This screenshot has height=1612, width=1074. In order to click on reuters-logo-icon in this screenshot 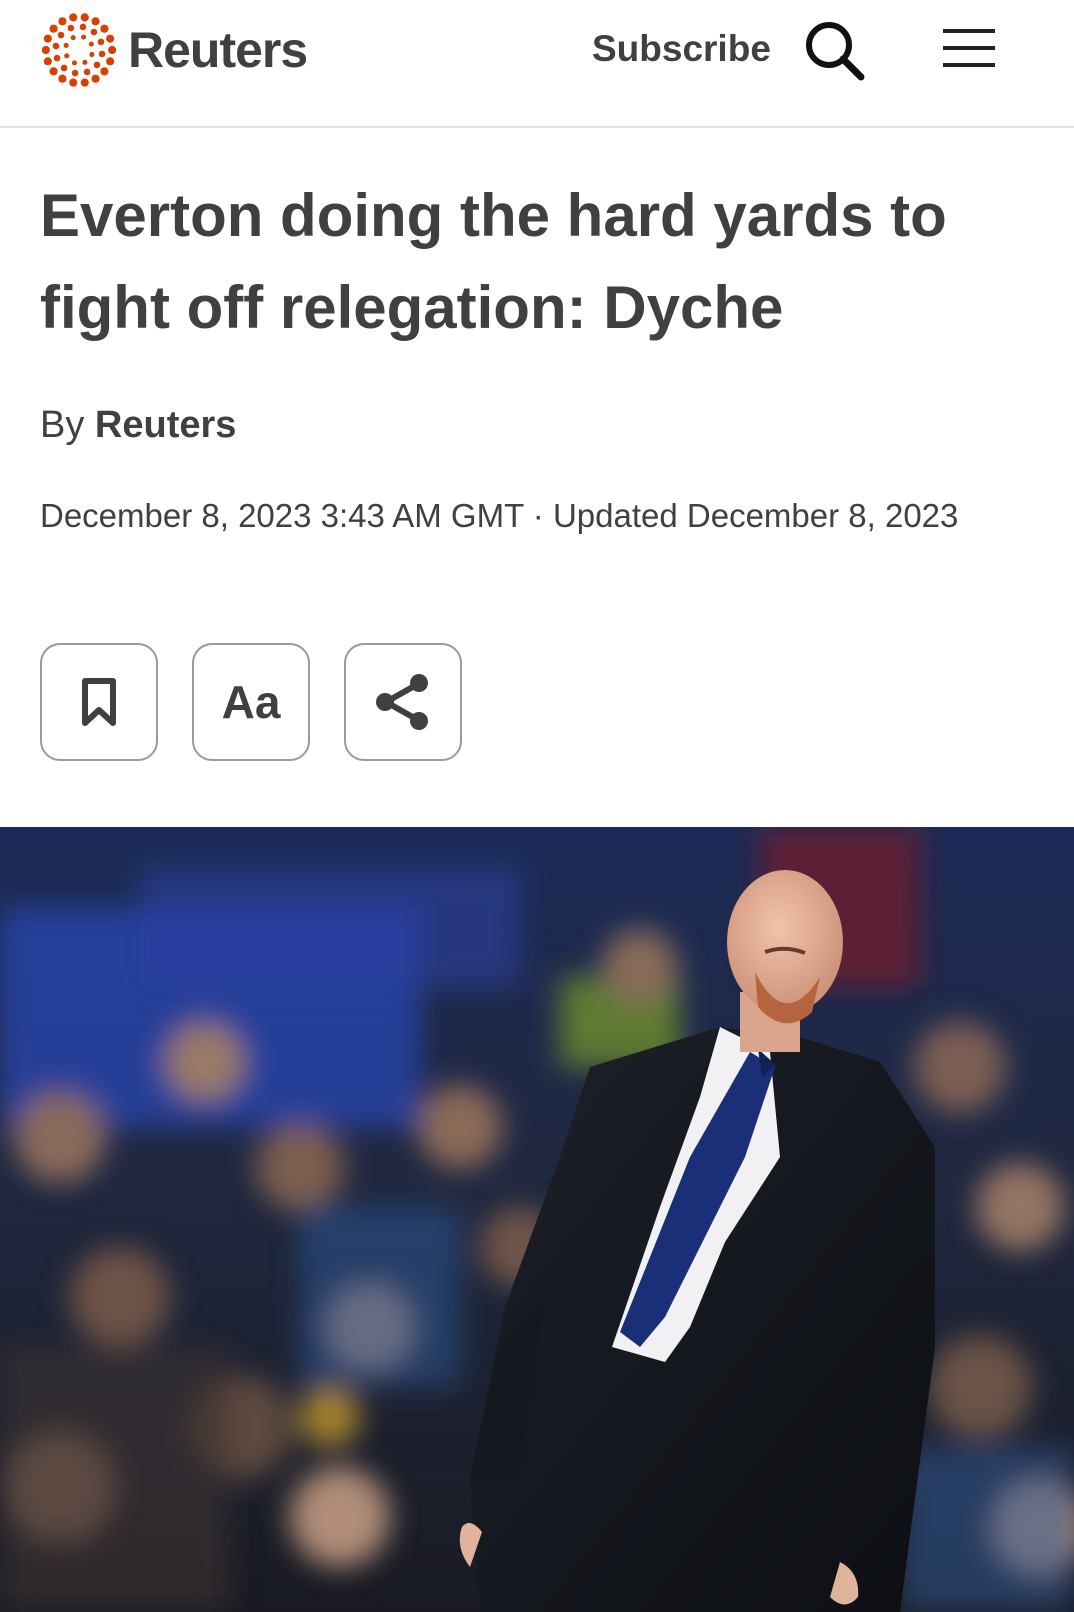, I will do `click(79, 50)`.